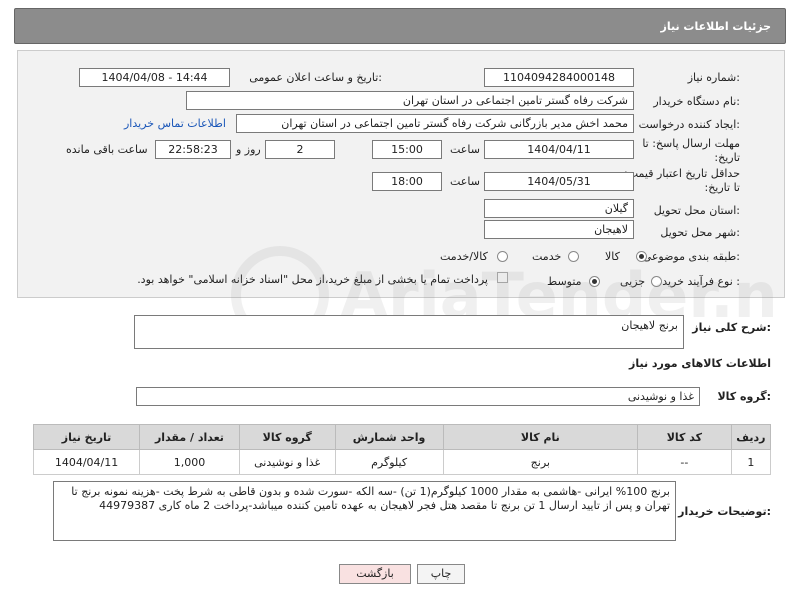 The width and height of the screenshot is (788, 598). I want to click on col-name: نام کالا, so click(540, 437).